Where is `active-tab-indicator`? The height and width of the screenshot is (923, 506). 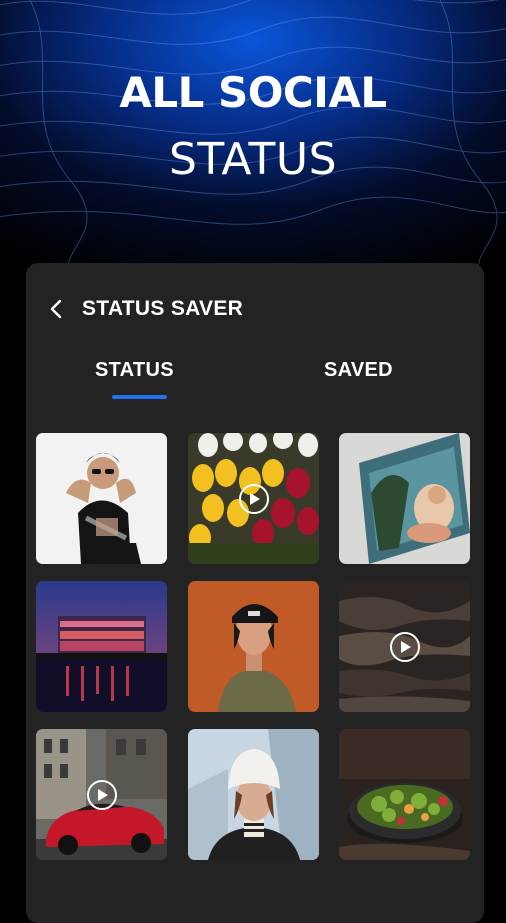 active-tab-indicator is located at coordinates (139, 397).